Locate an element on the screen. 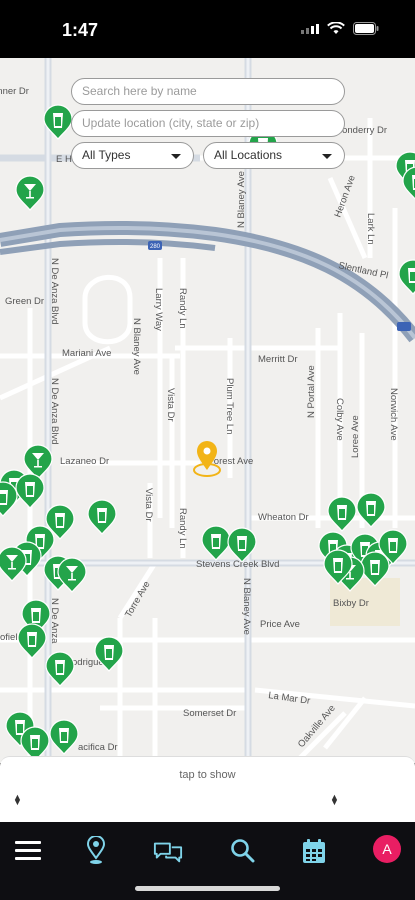 The width and height of the screenshot is (415, 900). street-label-onner: onner Dr is located at coordinates (14, 91).